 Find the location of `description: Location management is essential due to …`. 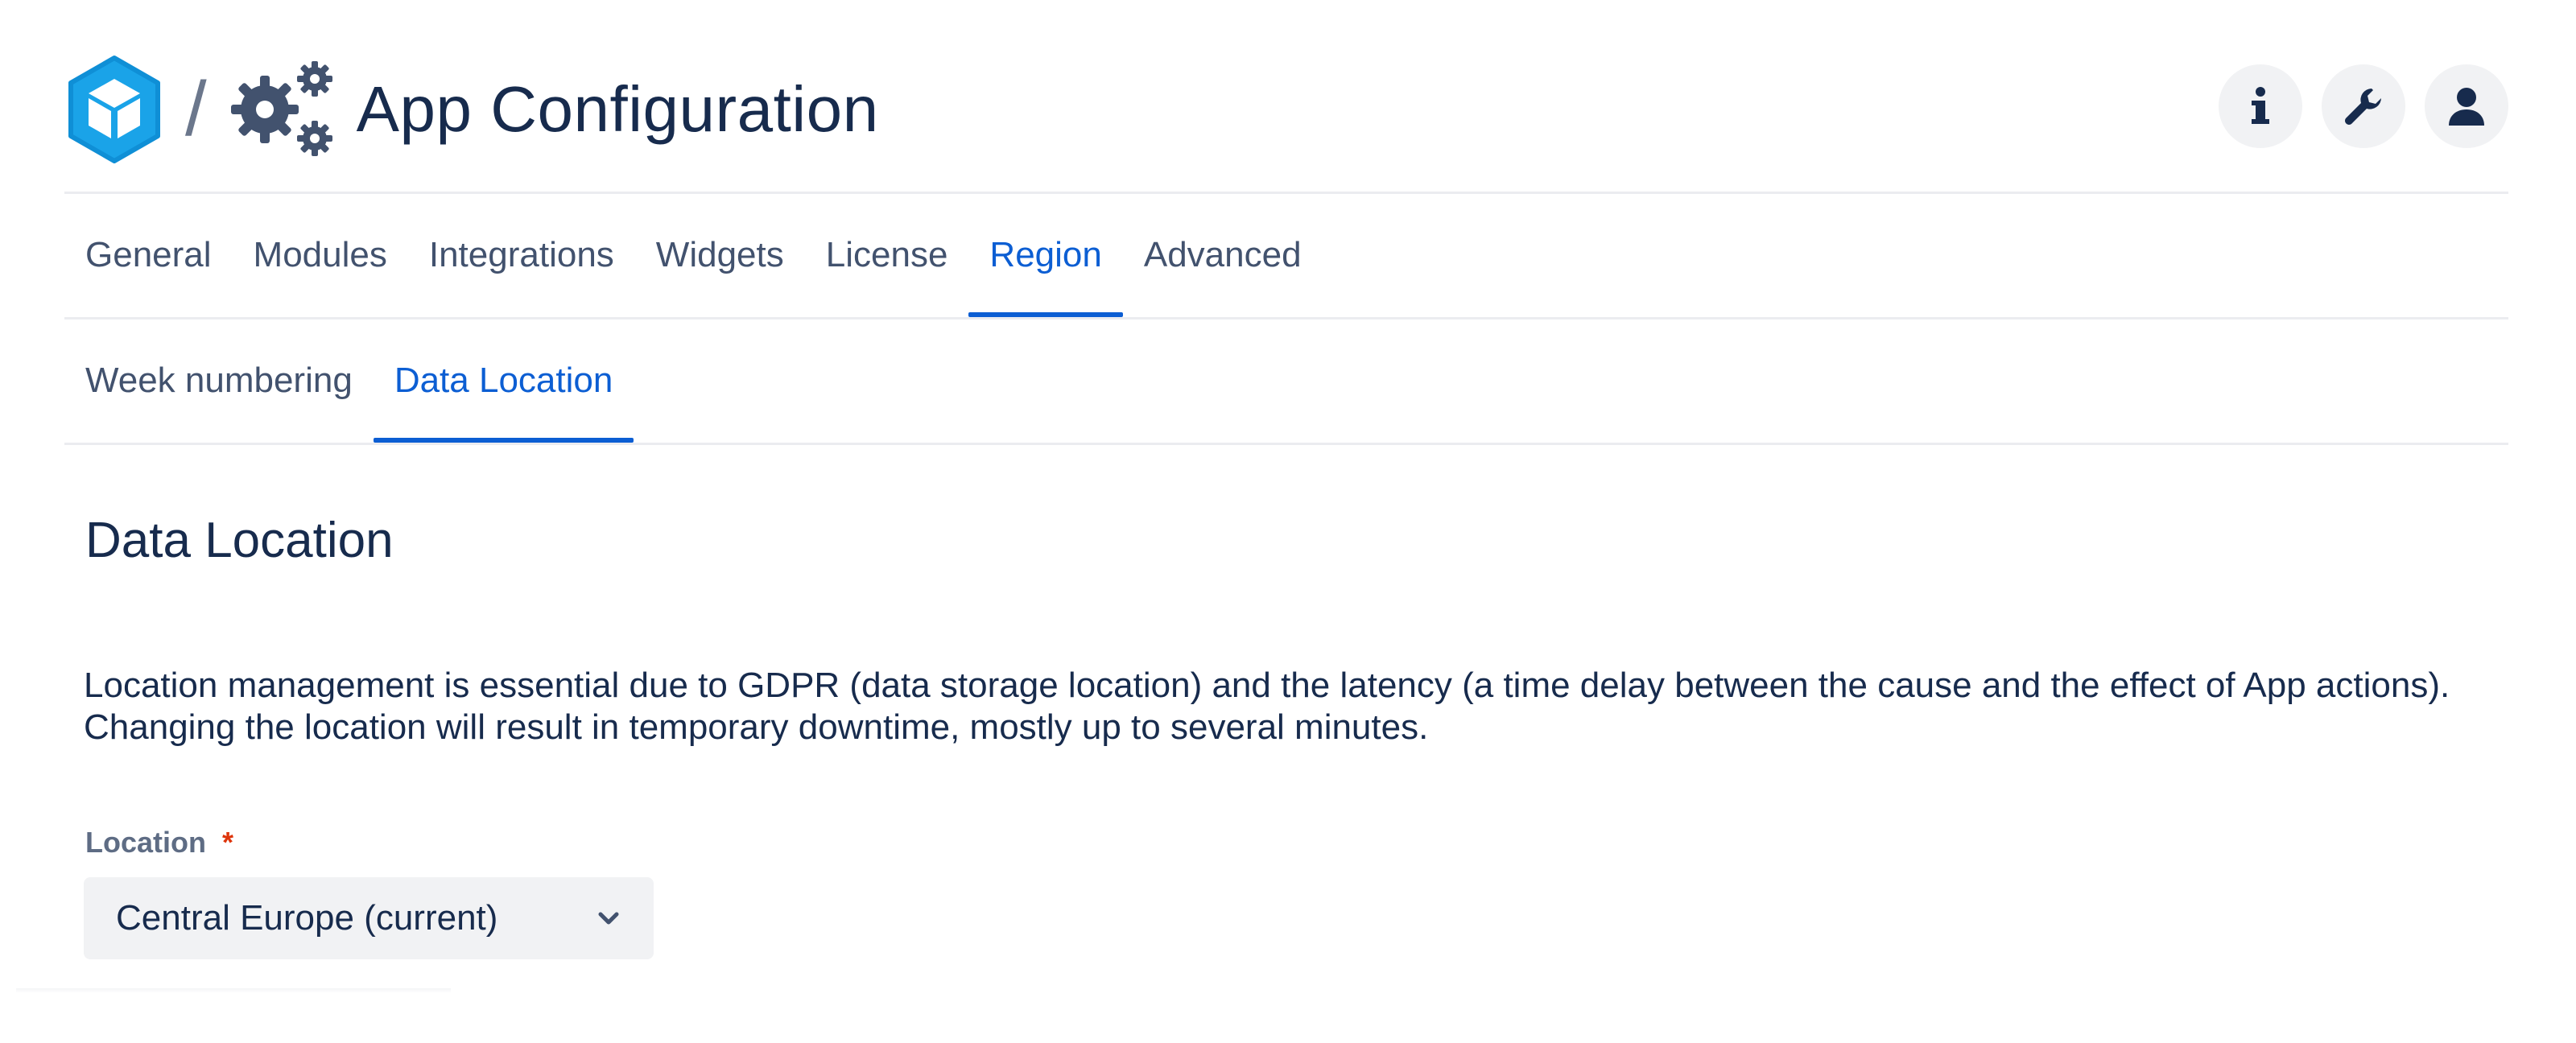

description: Location management is essential due to … is located at coordinates (1303, 707).